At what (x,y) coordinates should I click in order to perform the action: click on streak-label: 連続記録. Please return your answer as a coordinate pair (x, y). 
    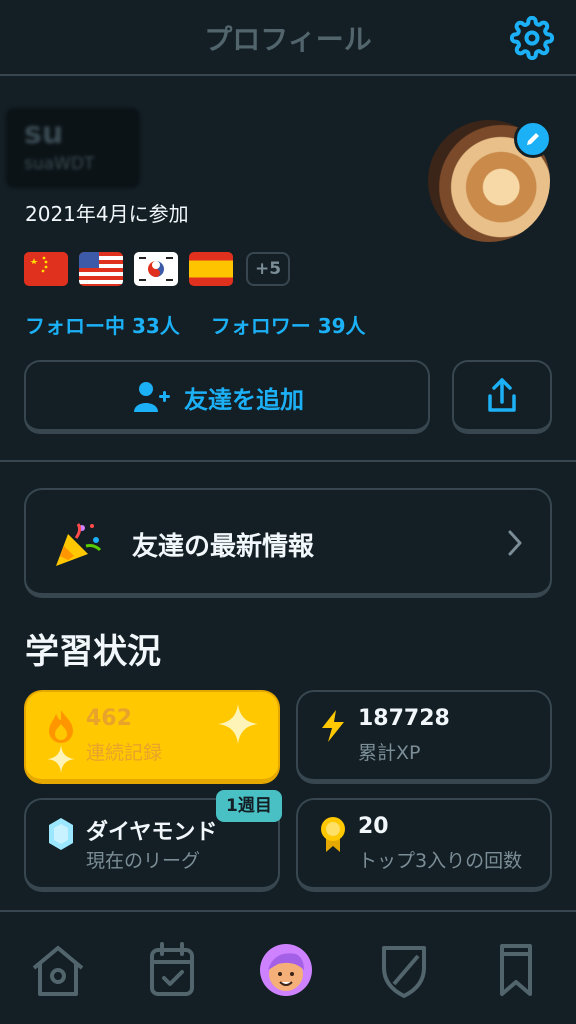
    Looking at the image, I should click on (124, 753).